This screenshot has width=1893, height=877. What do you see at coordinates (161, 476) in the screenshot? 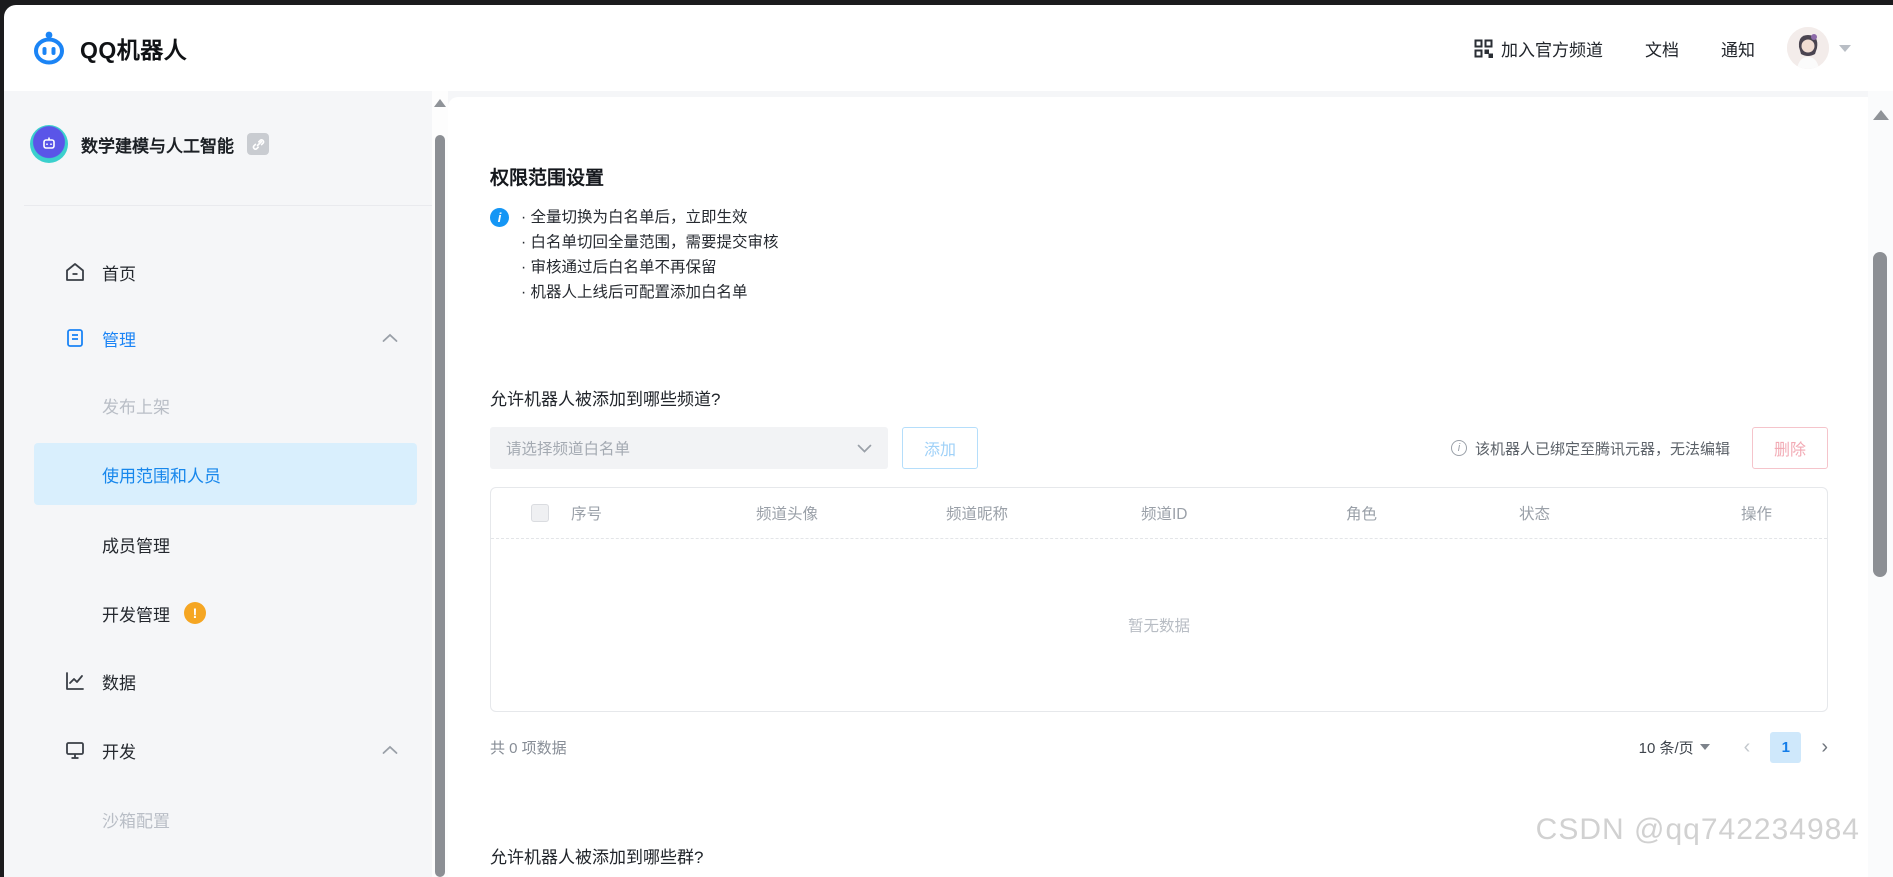
I see `sidebar-item-label: 使用范围和人员` at bounding box center [161, 476].